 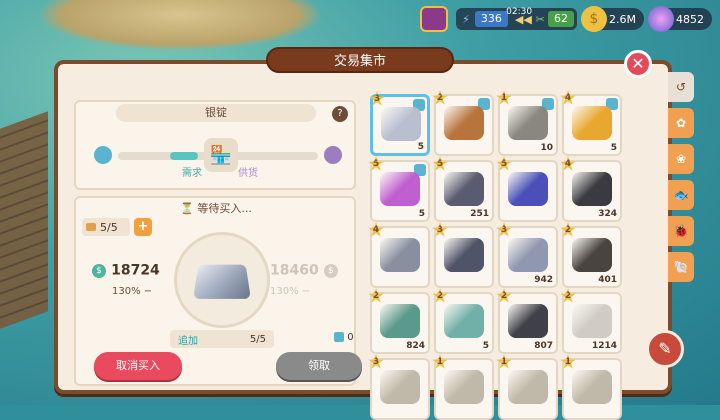 What do you see at coordinates (543, 280) in the screenshot?
I see `item-quantity: 942` at bounding box center [543, 280].